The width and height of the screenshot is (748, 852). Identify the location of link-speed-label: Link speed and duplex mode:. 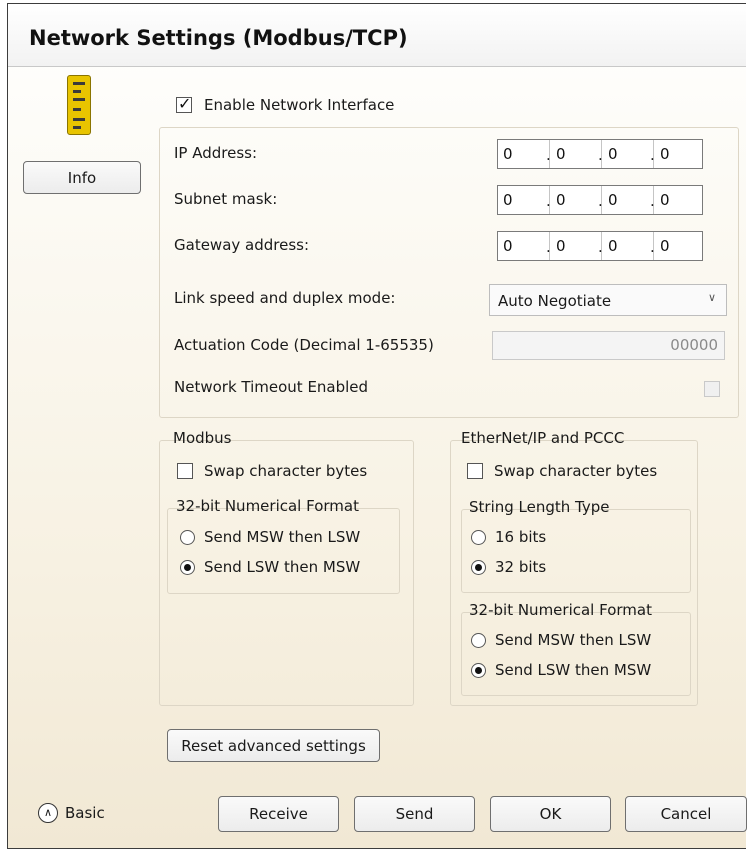
(285, 298).